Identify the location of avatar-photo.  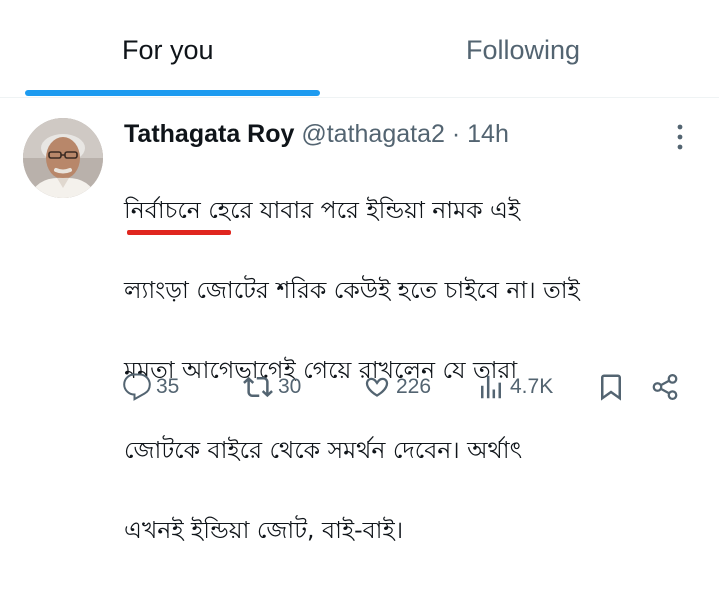
(63, 158).